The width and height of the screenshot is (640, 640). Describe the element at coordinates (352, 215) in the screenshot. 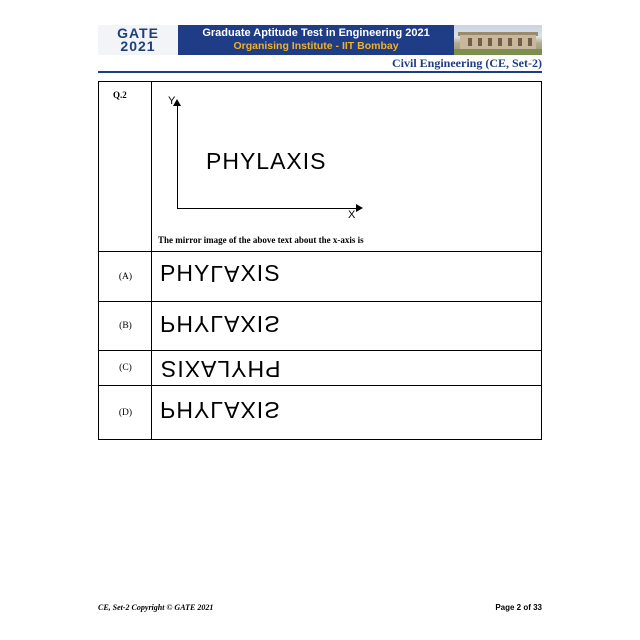

I see `x-axis-label: X` at that location.